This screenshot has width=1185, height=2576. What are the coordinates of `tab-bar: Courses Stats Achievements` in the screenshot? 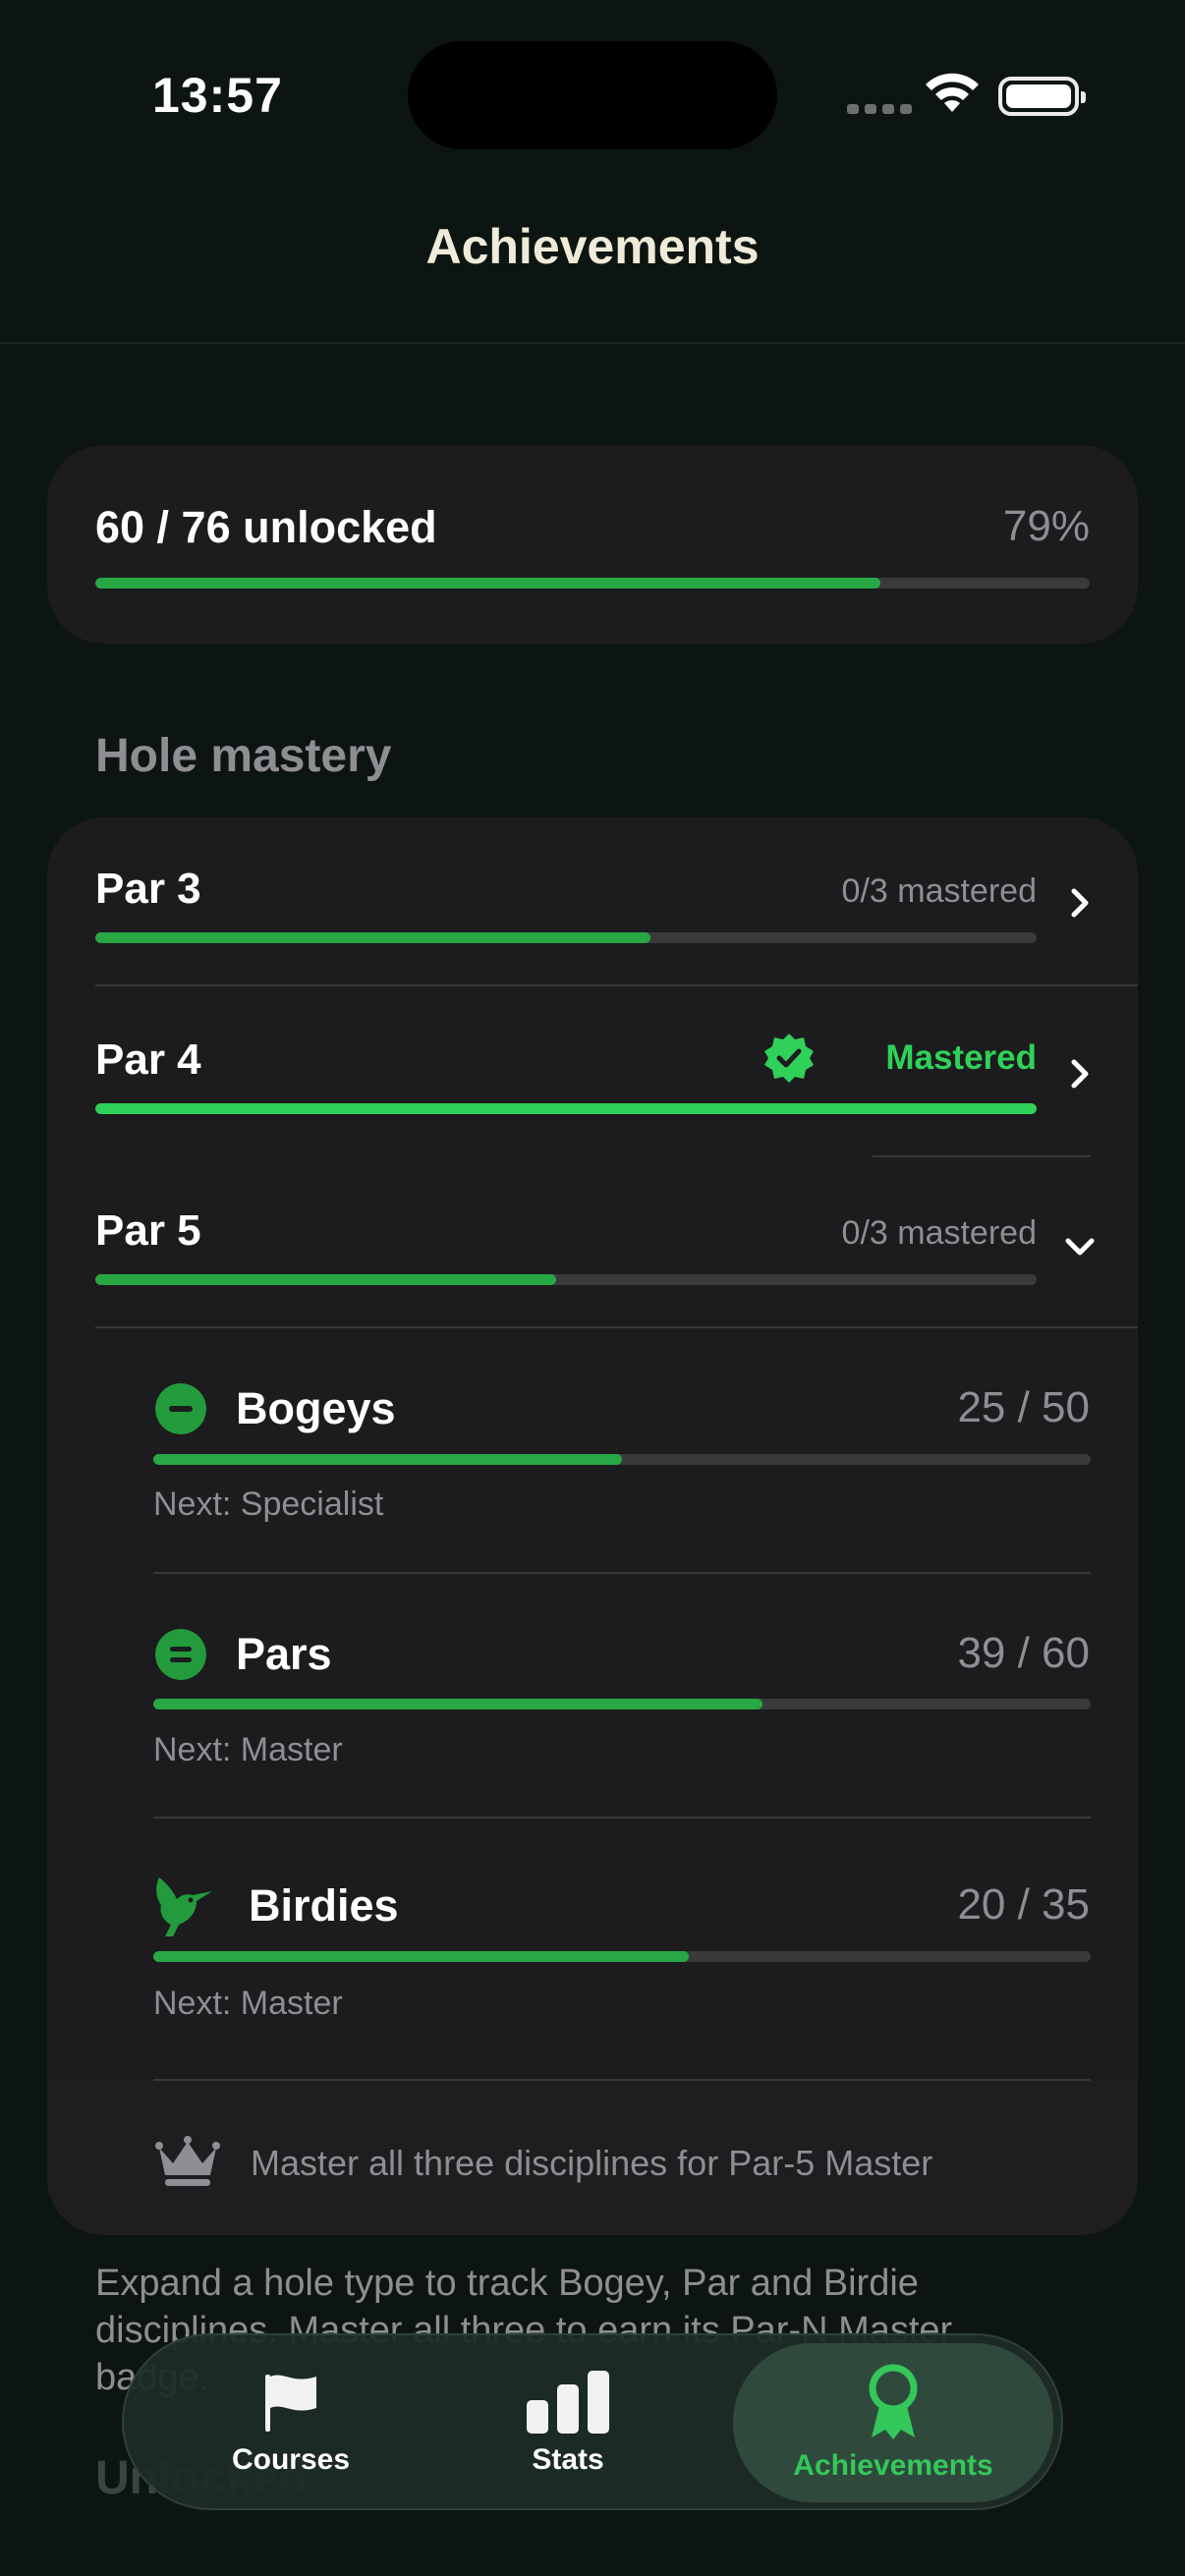 It's located at (592, 2421).